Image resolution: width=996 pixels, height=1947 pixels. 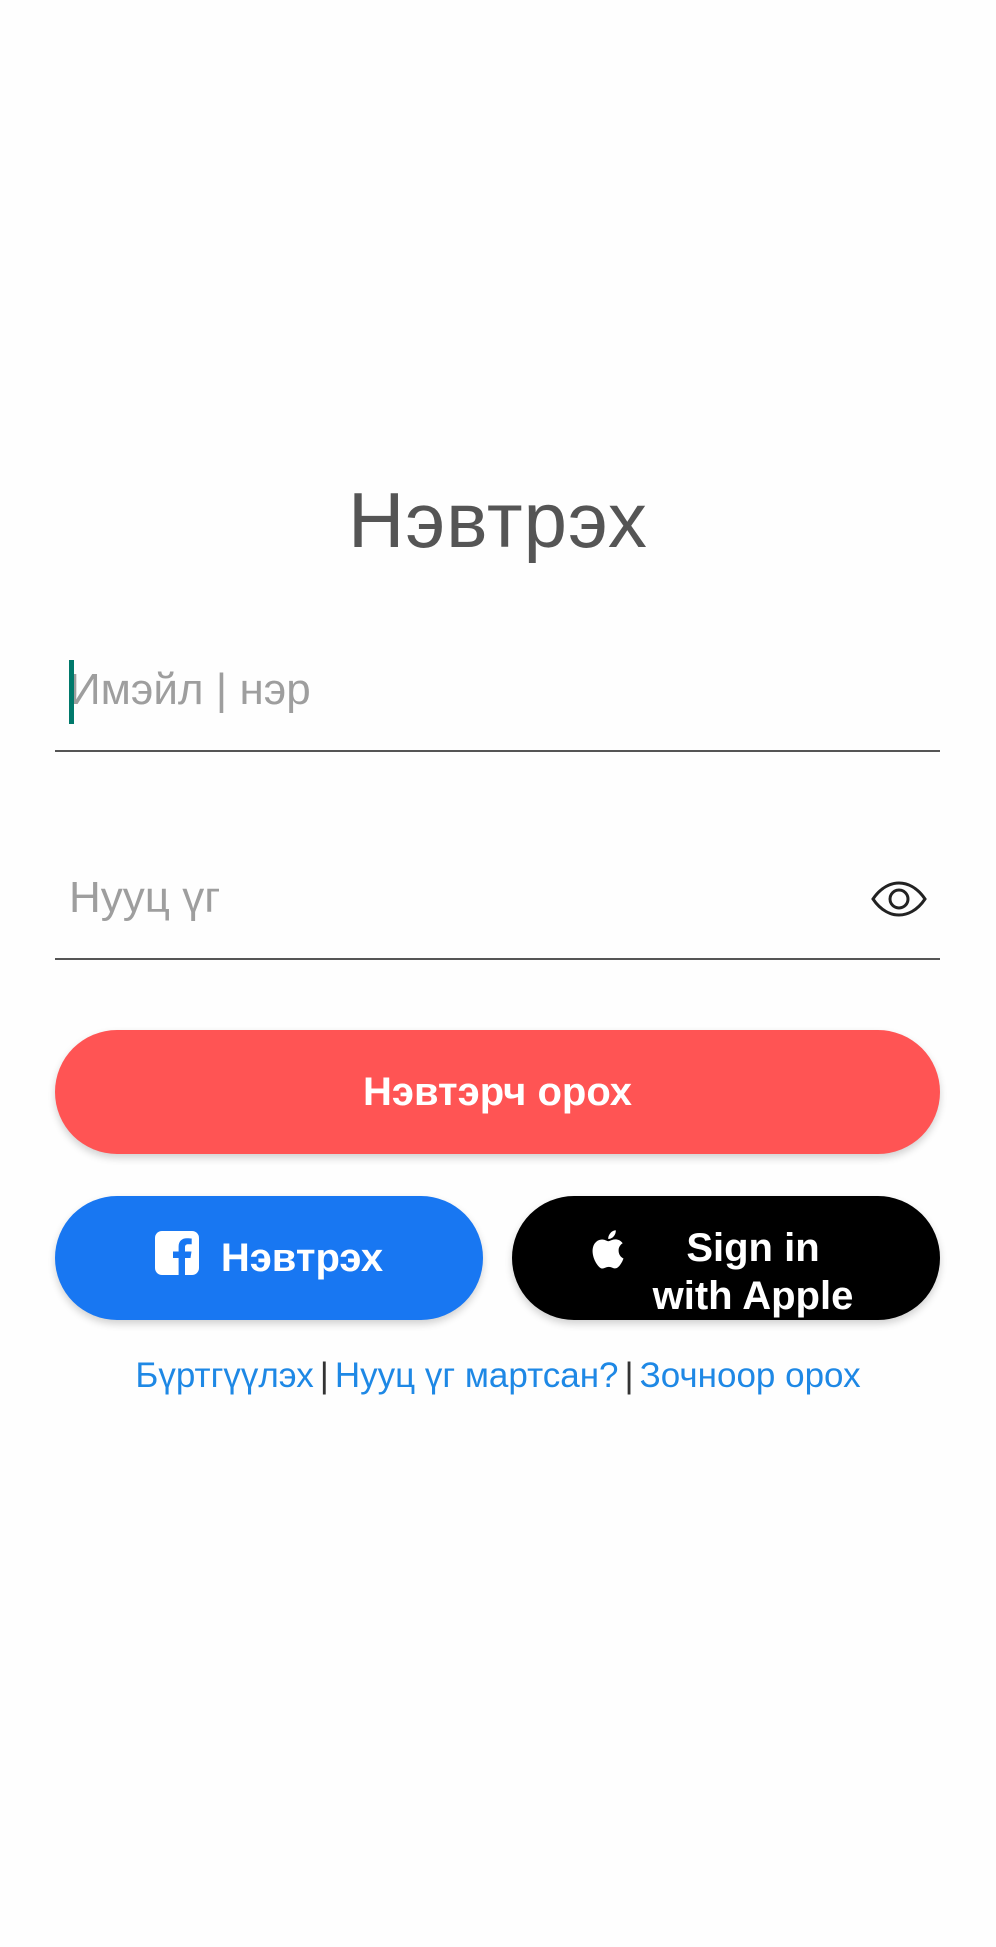 I want to click on facebook-login-button: Нэвтрэх, so click(x=269, y=1258).